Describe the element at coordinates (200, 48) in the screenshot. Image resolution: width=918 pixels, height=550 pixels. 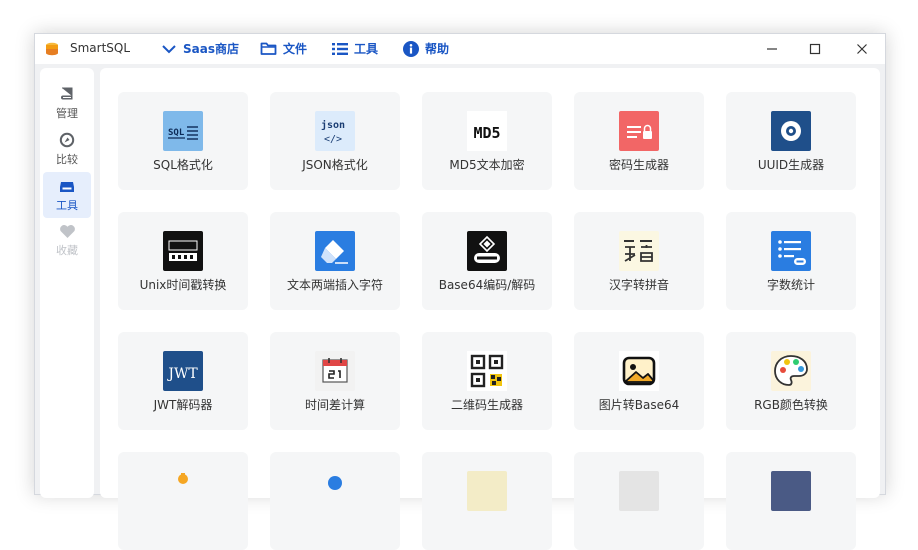
I see `menu-saas: Saas商店` at that location.